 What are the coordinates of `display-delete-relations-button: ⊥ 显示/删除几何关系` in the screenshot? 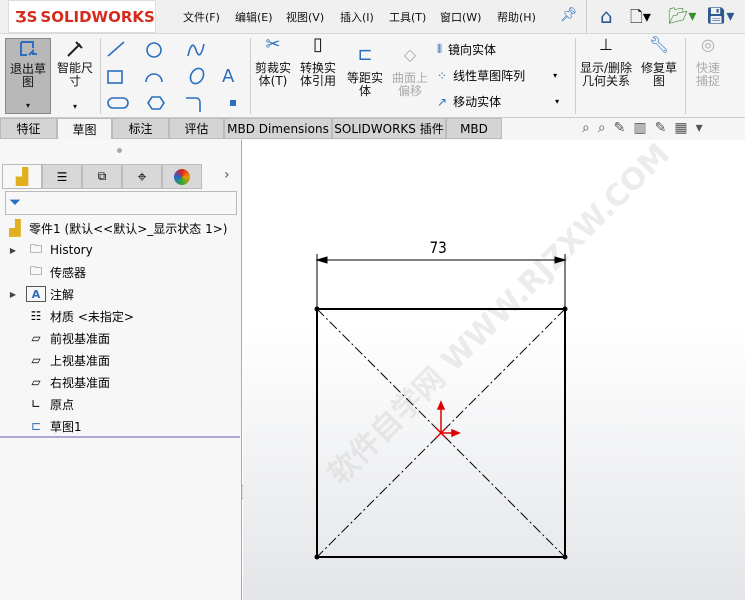 It's located at (606, 61).